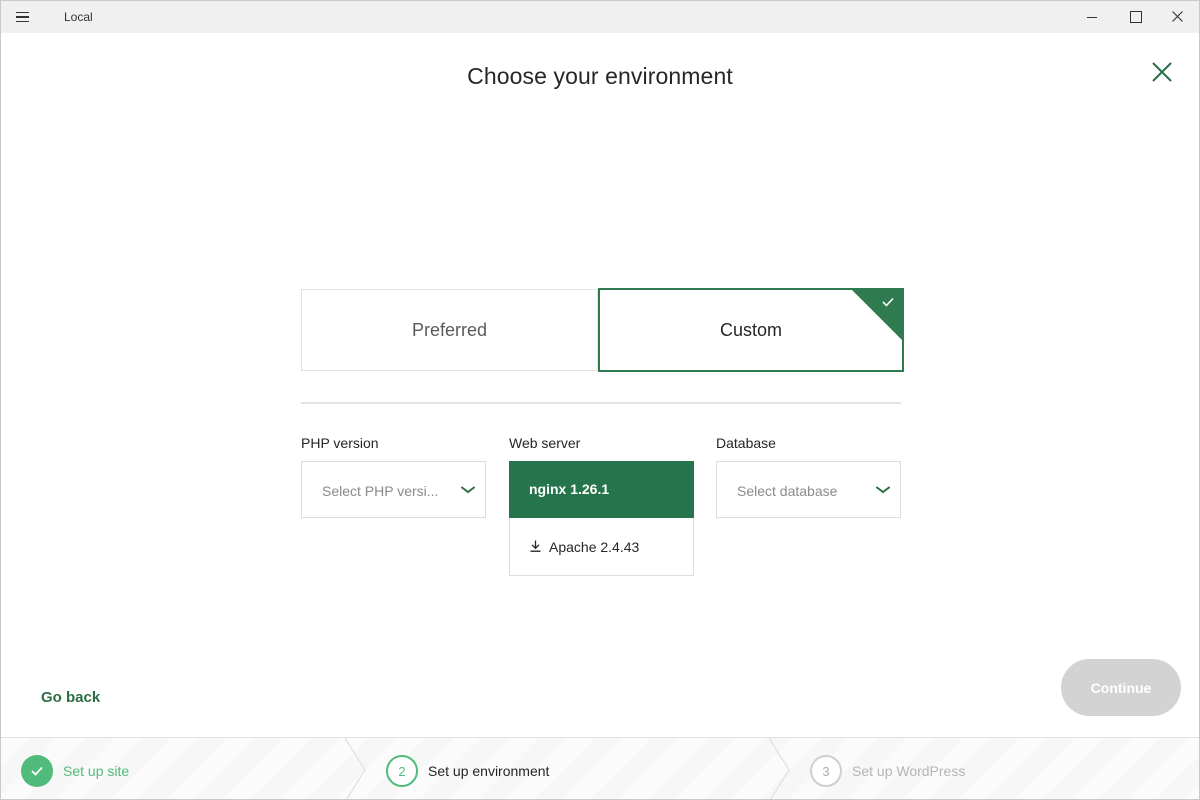  Describe the element at coordinates (535, 546) in the screenshot. I see `download-icon` at that location.